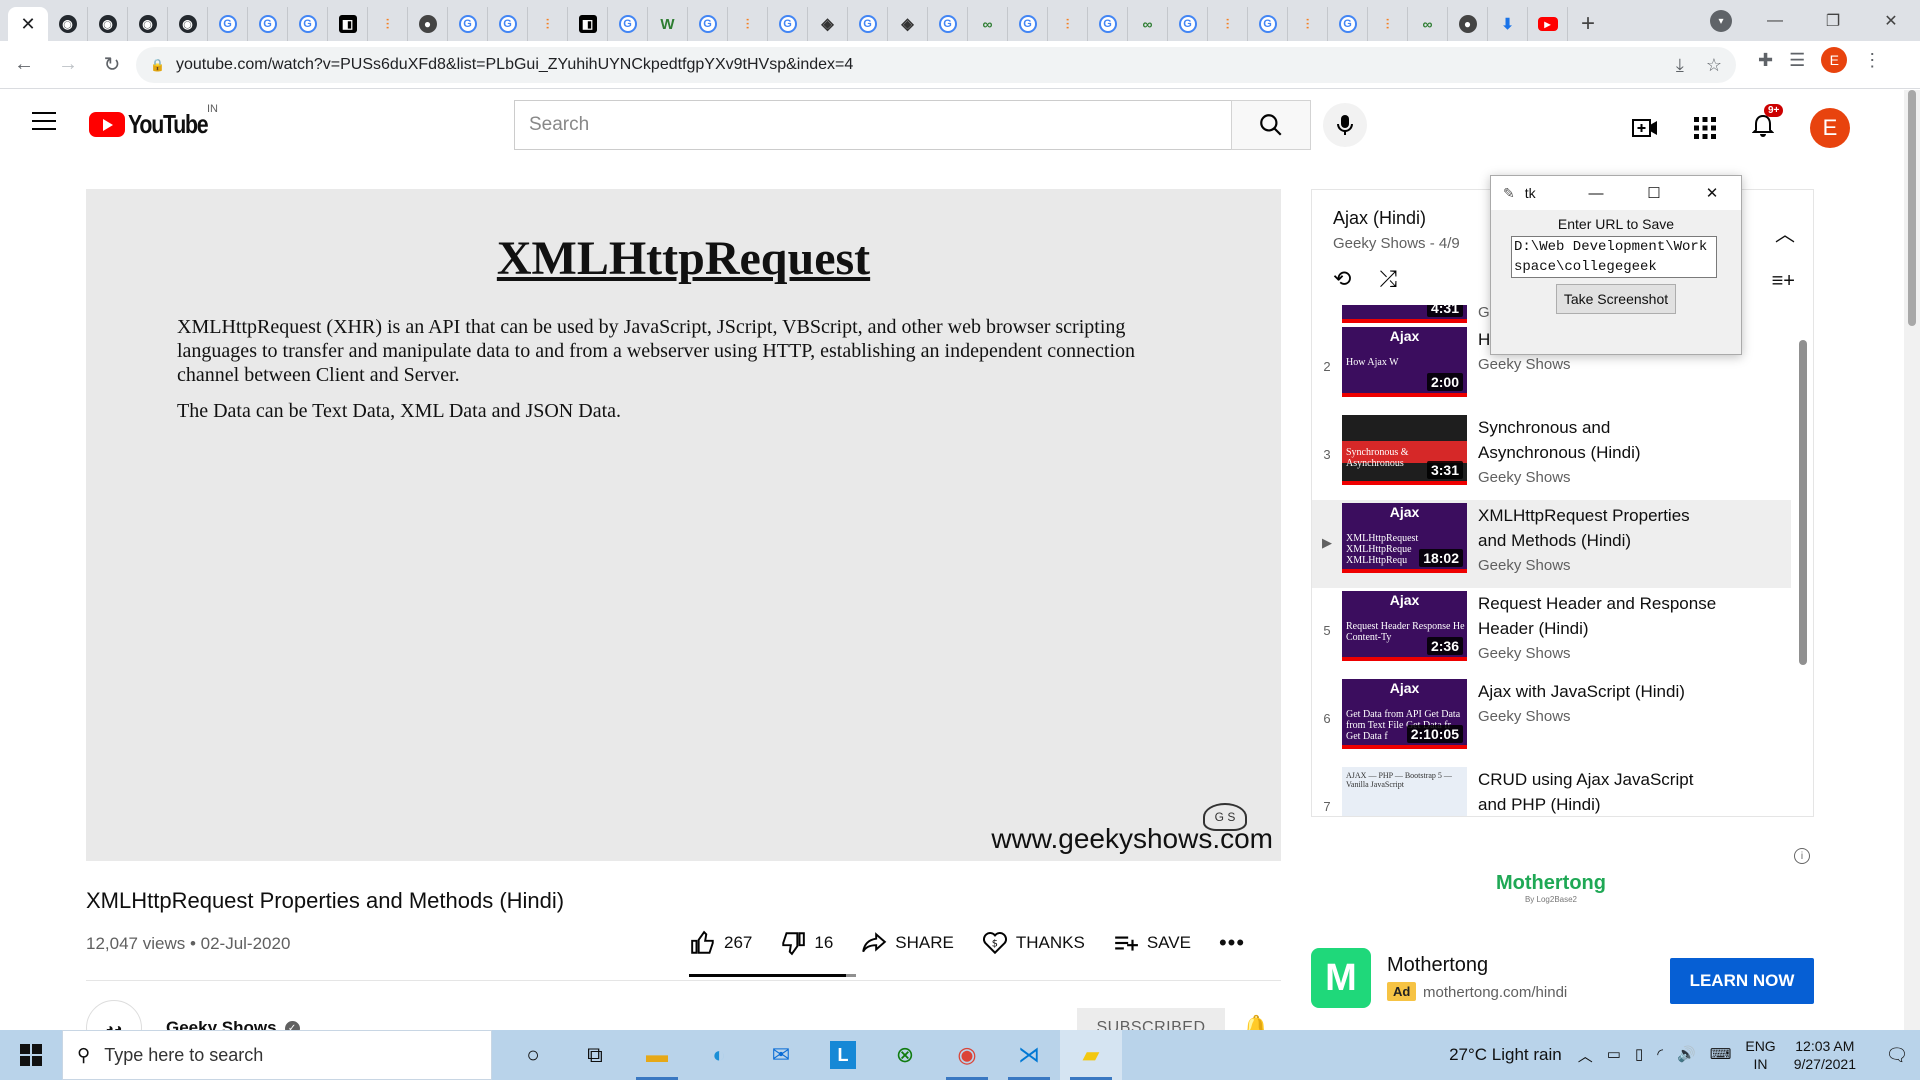 Image resolution: width=1920 pixels, height=1080 pixels. I want to click on lock-icon: 🔒, so click(157, 65).